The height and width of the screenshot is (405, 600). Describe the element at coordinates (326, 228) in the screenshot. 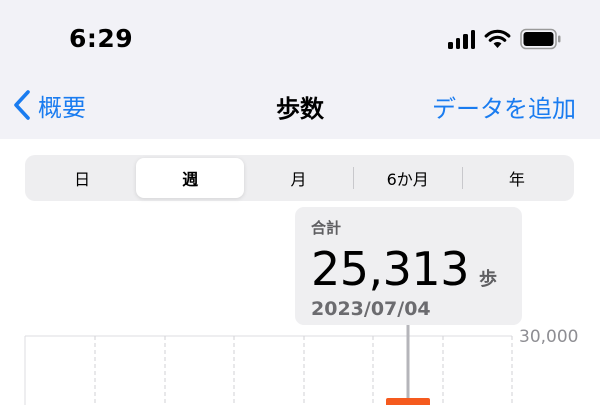

I see `callout-label: 合計` at that location.